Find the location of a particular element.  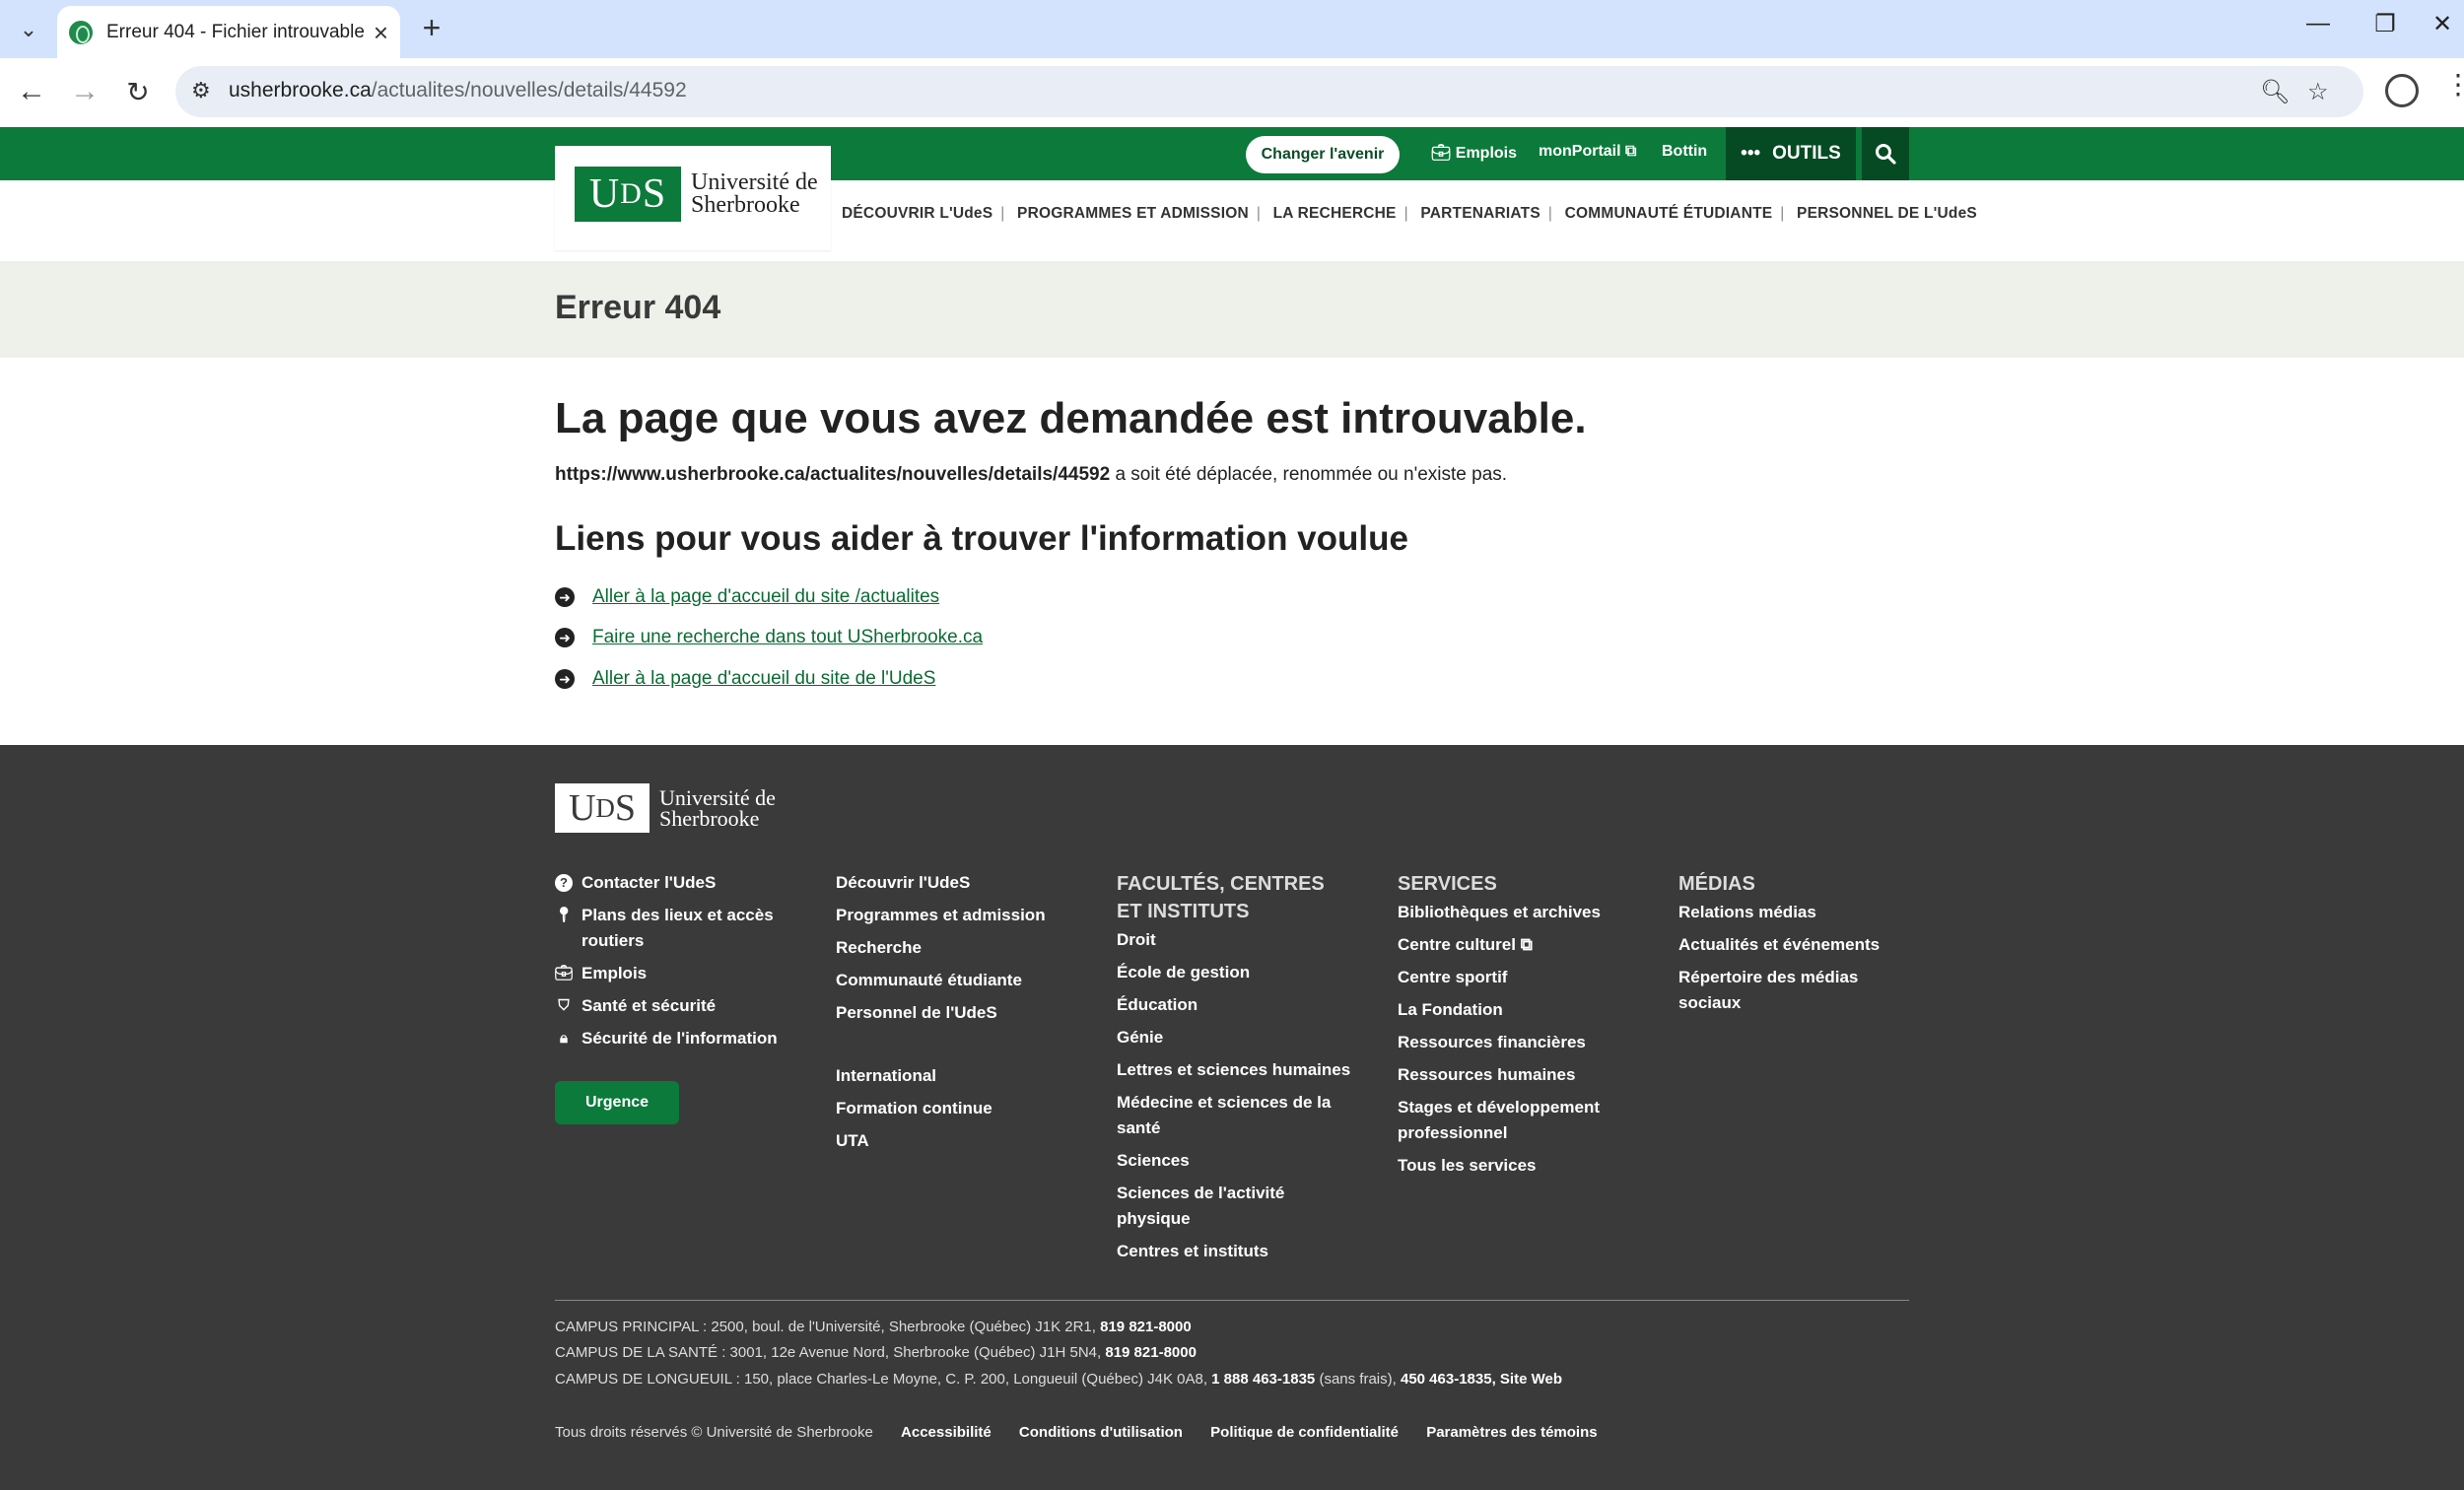

change-future-button: Changer l'avenir is located at coordinates (1323, 154).